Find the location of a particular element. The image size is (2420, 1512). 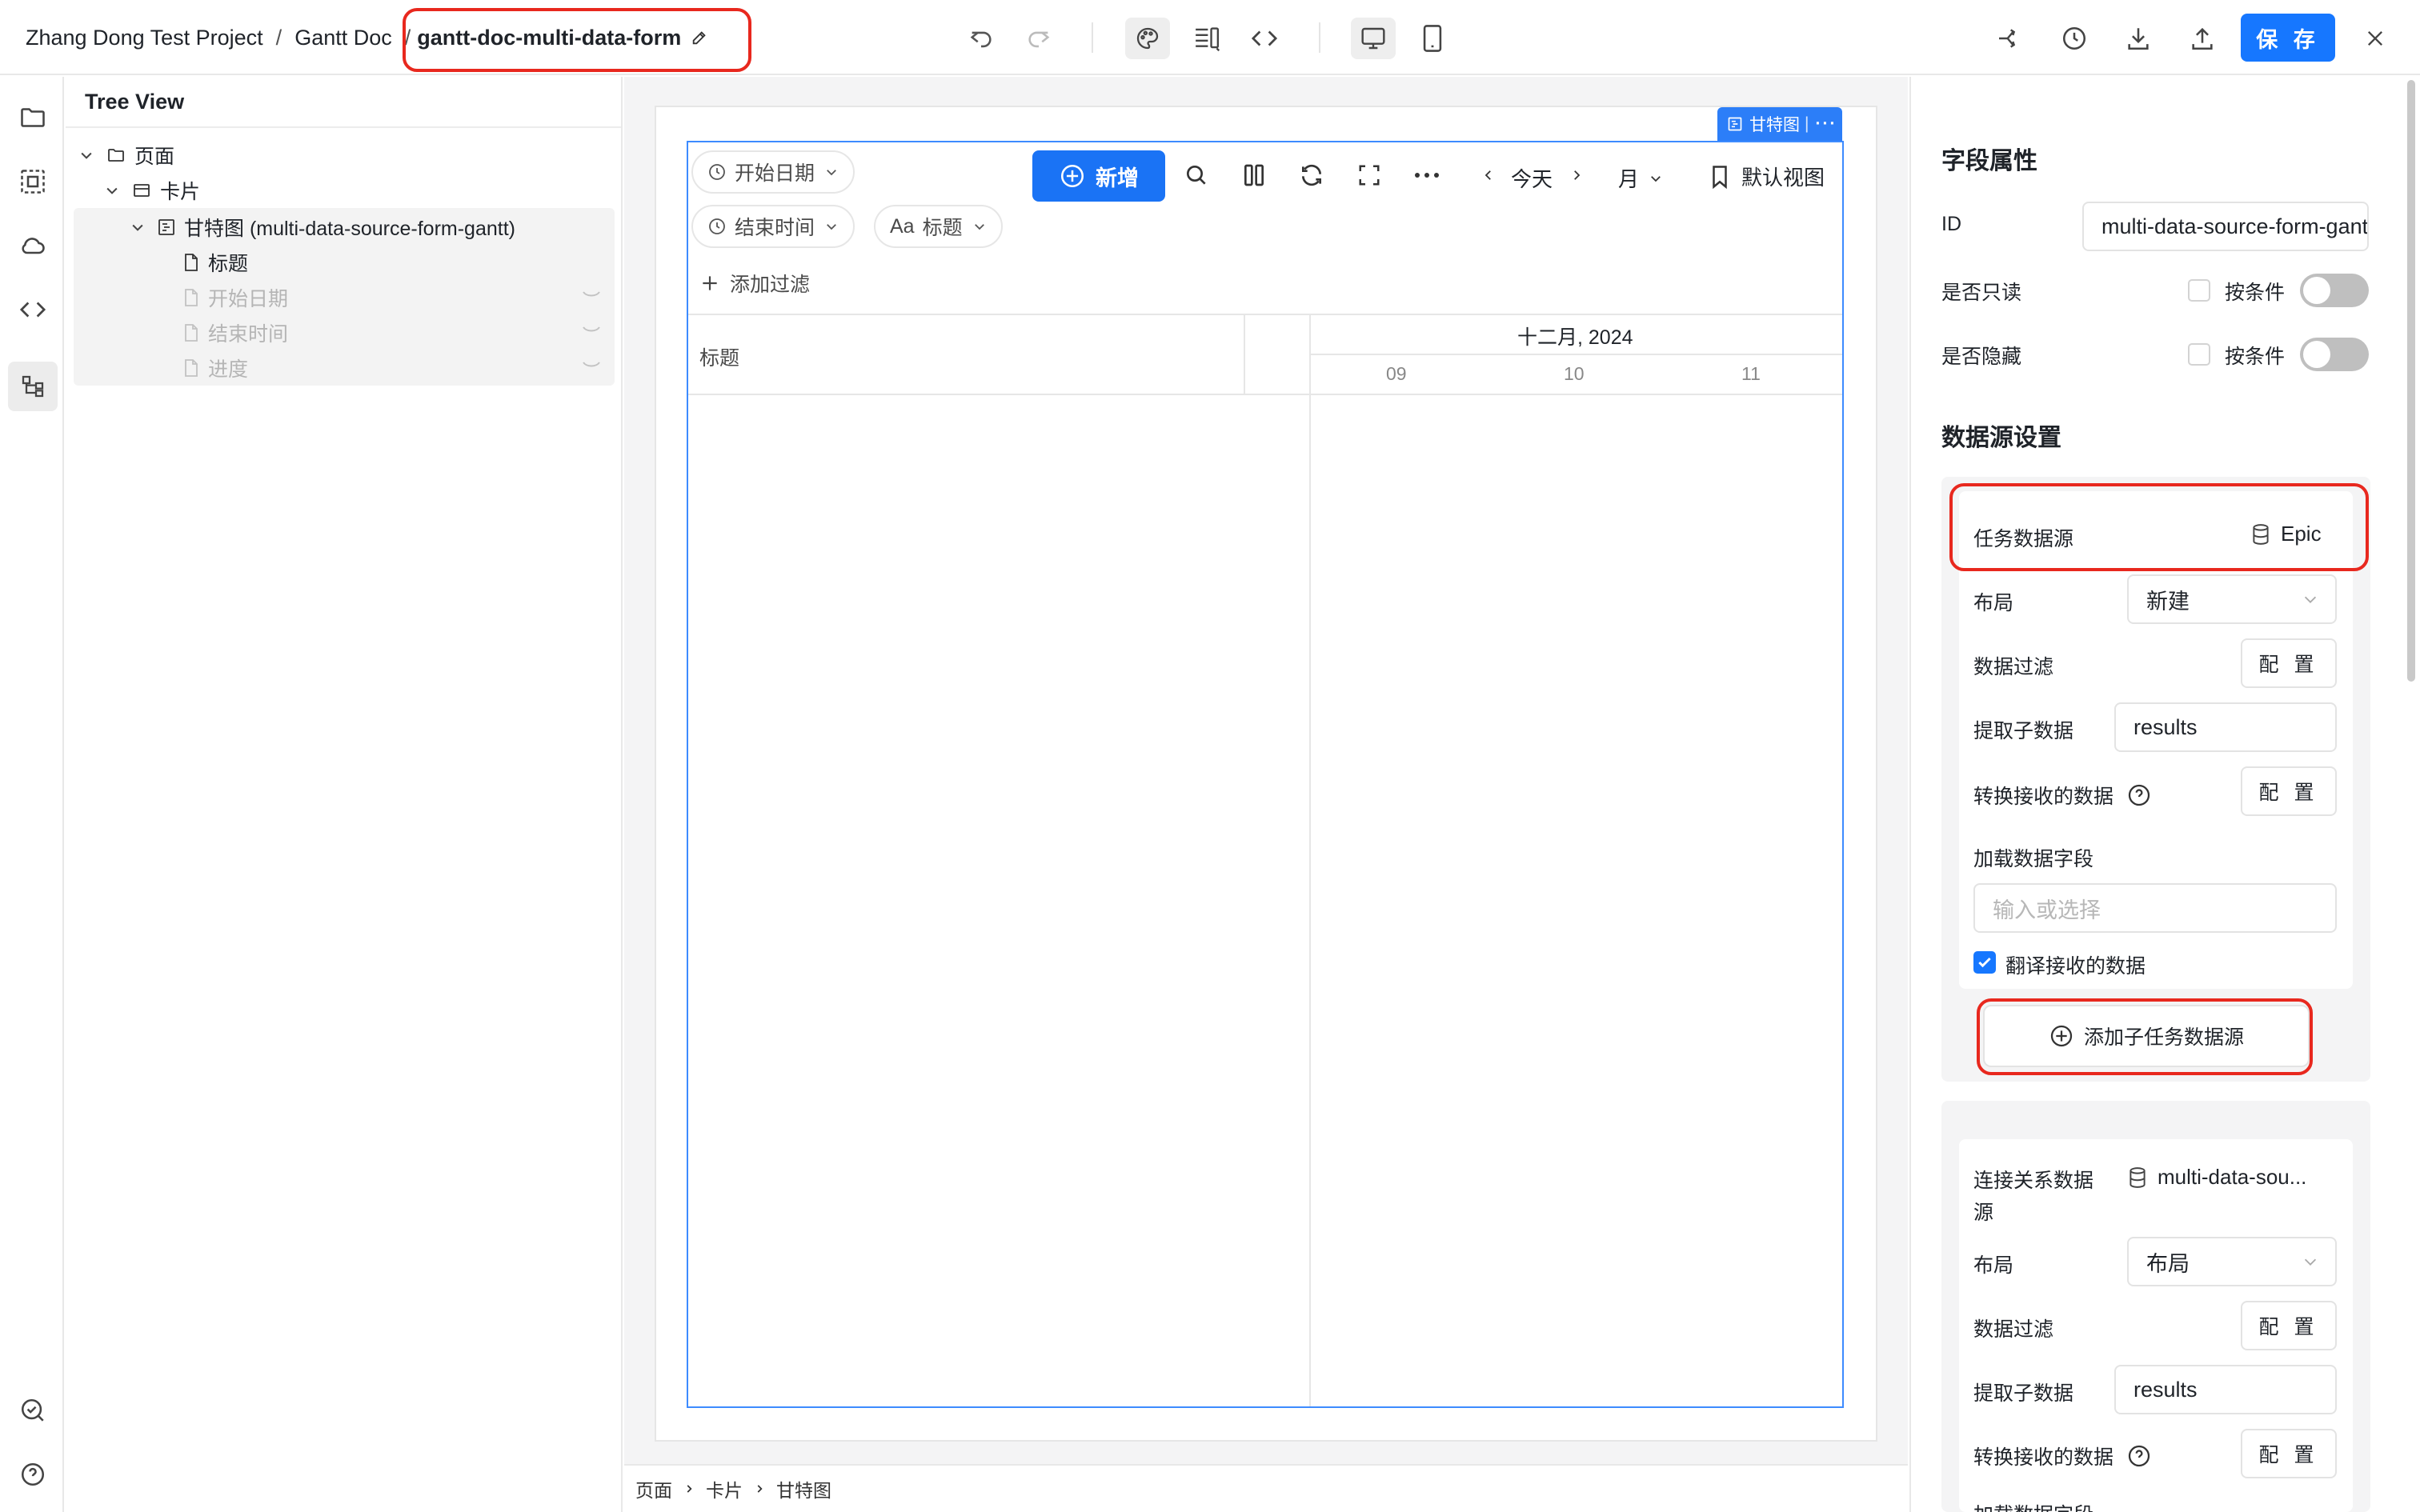

link-layout-select-value: 布局 is located at coordinates (2168, 1263).